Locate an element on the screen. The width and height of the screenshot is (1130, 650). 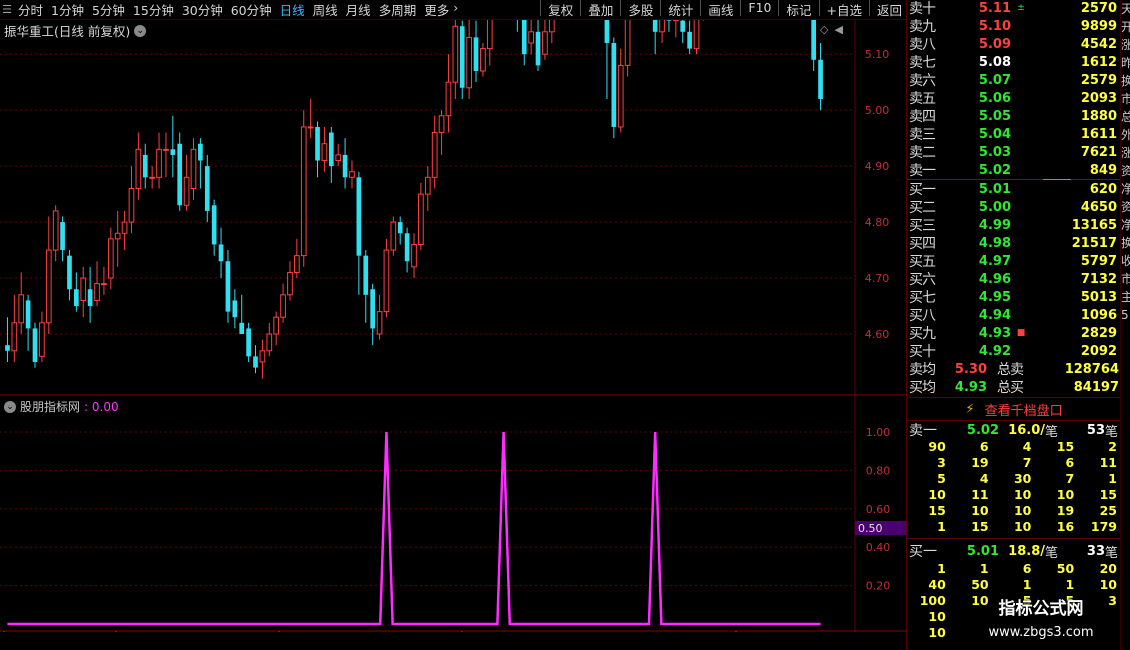
indicator-name: 股朋指标网 is located at coordinates (50, 406).